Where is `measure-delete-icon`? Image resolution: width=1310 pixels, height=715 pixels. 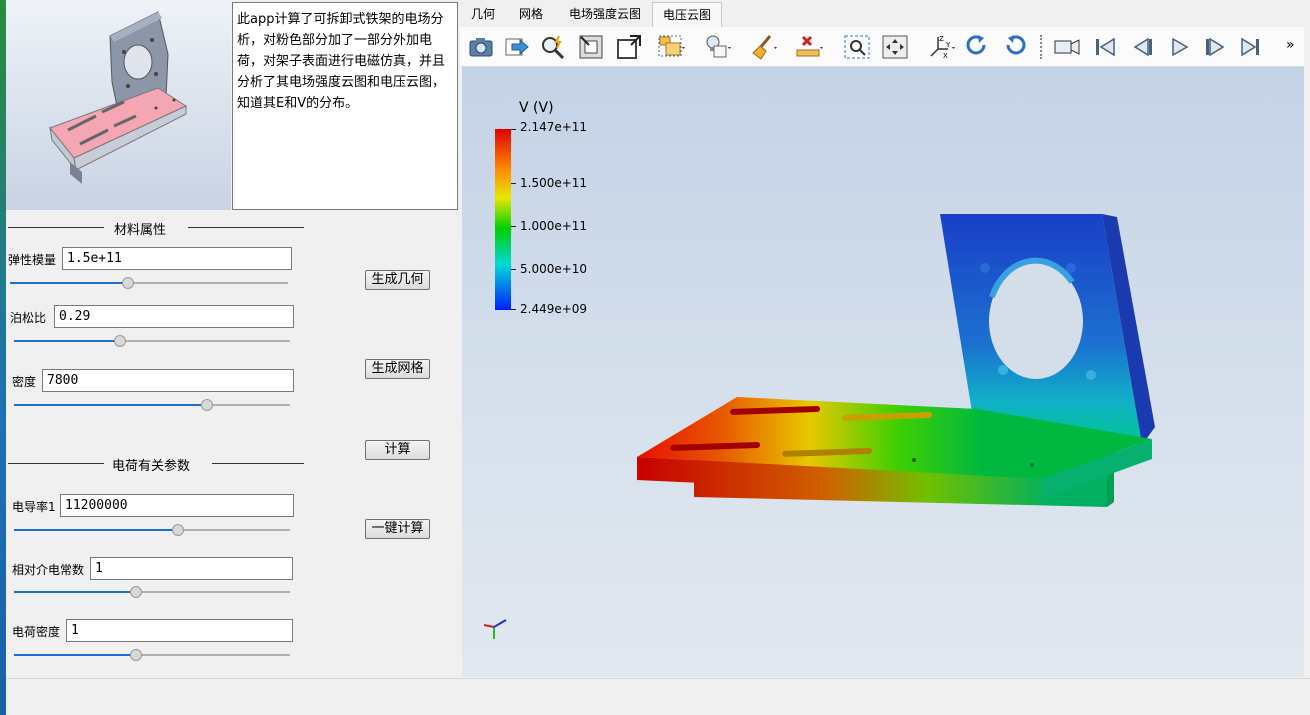 measure-delete-icon is located at coordinates (809, 47).